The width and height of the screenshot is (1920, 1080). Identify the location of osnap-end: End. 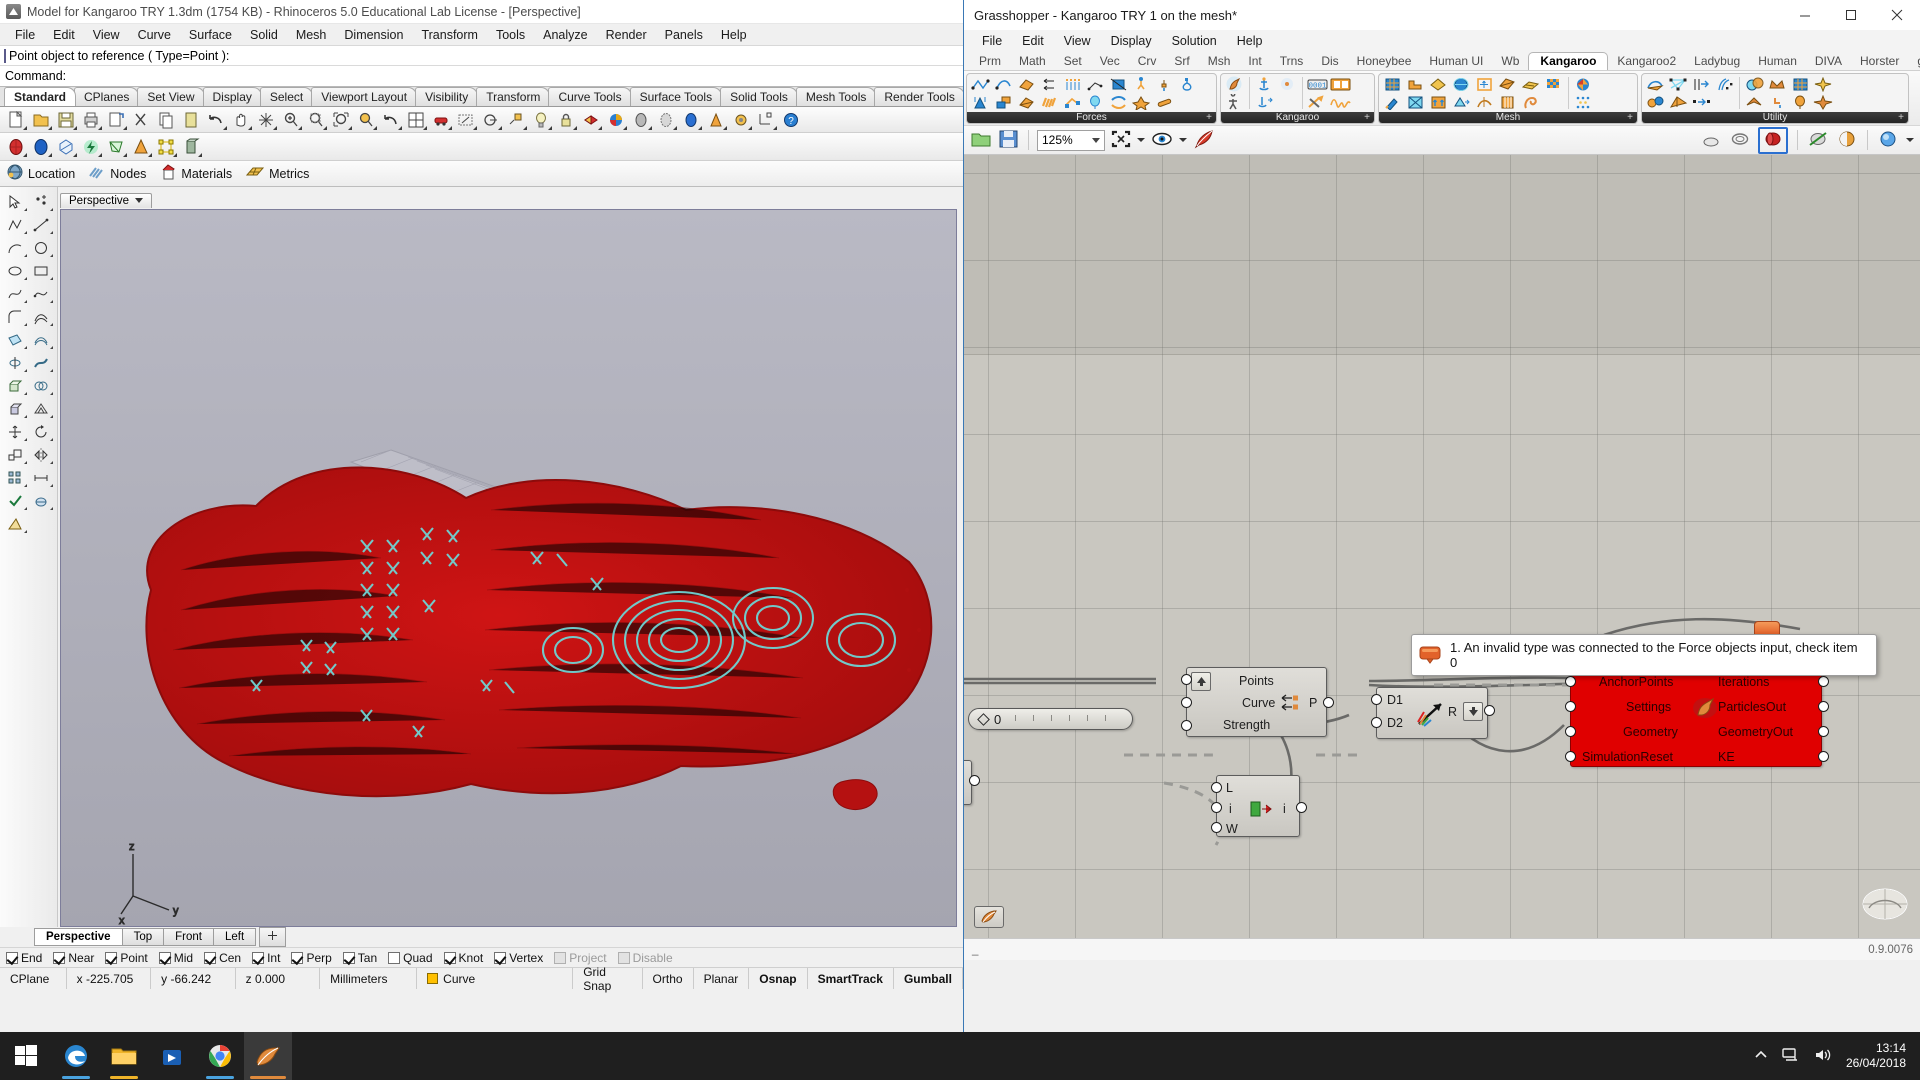
(24, 958).